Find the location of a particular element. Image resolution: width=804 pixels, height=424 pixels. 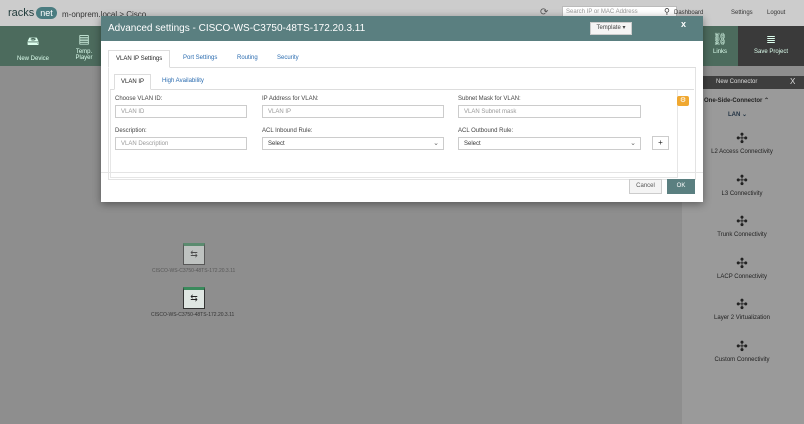

tab-security: Security is located at coordinates (288, 59).